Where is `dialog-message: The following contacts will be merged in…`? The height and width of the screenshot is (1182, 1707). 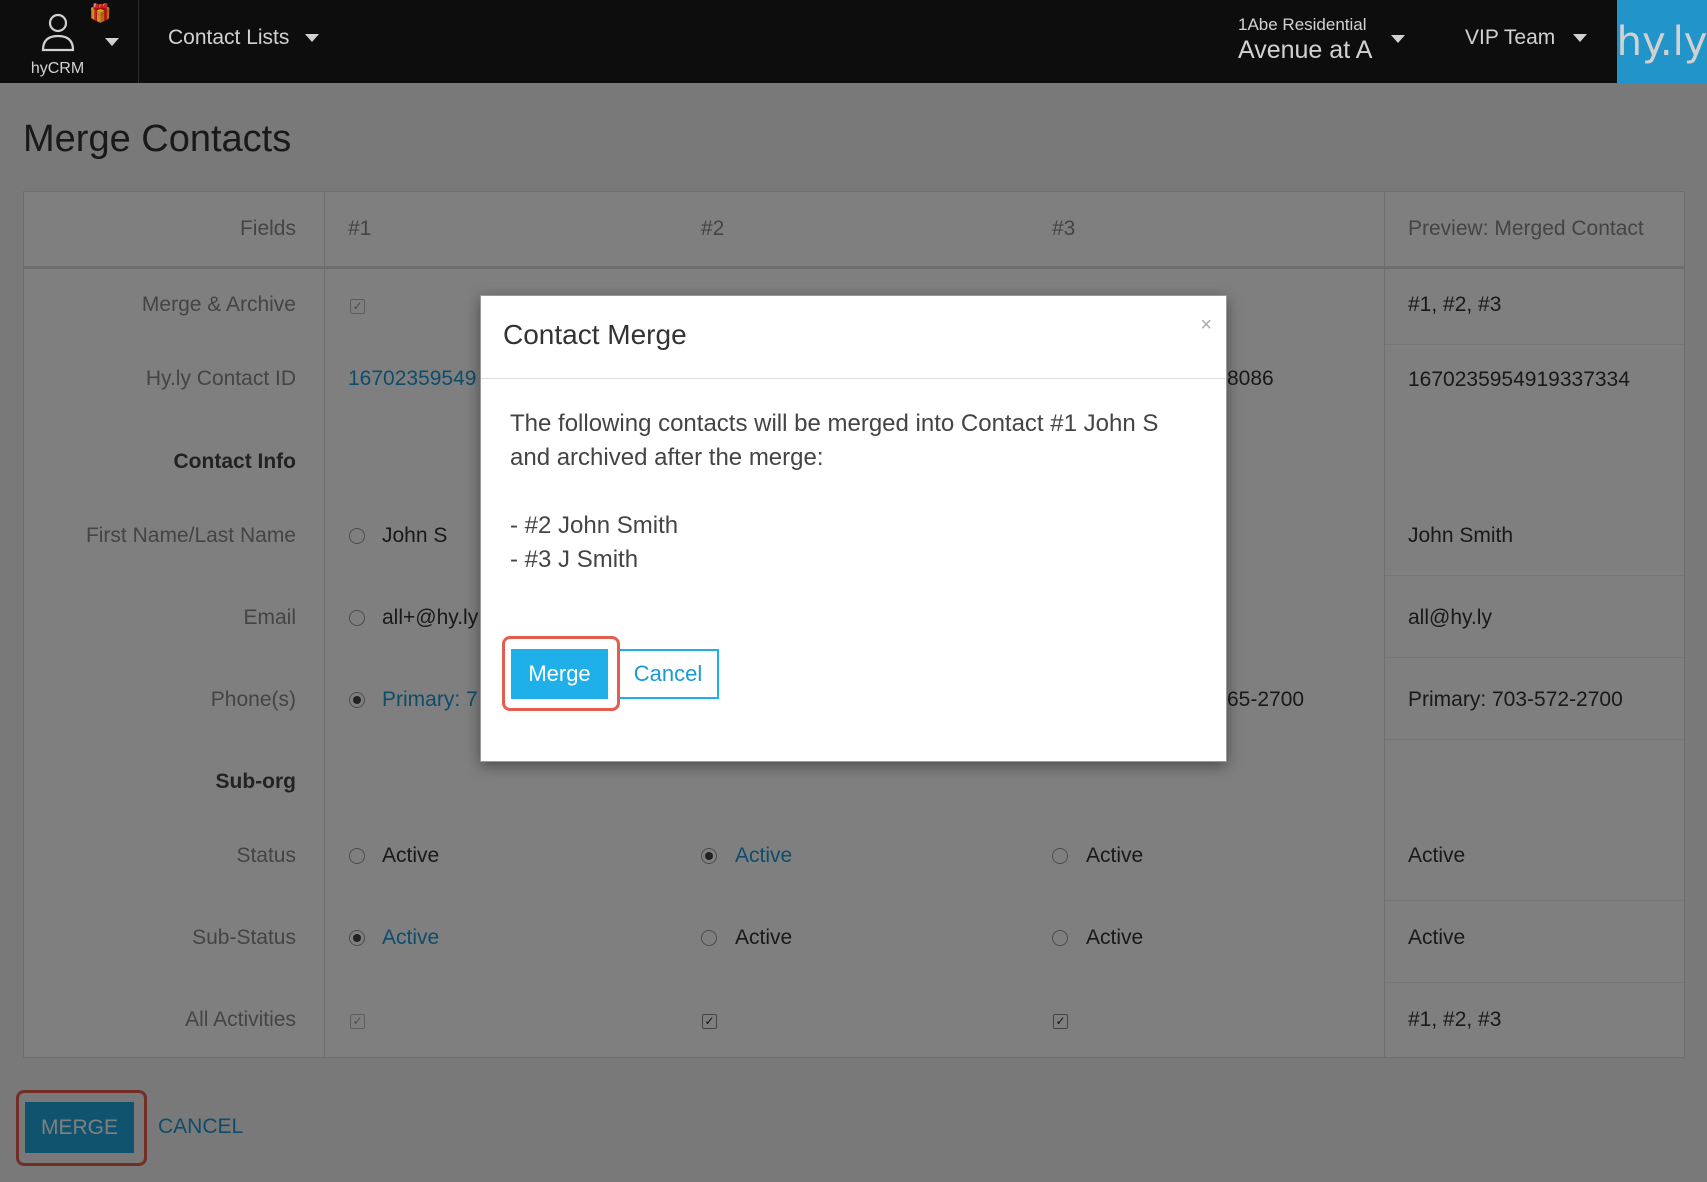 dialog-message: The following contacts will be merged in… is located at coordinates (834, 440).